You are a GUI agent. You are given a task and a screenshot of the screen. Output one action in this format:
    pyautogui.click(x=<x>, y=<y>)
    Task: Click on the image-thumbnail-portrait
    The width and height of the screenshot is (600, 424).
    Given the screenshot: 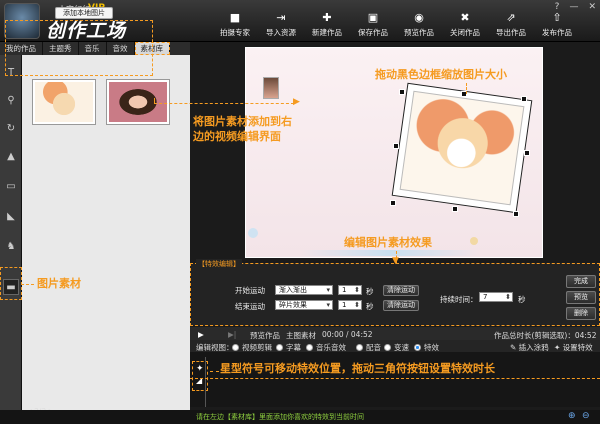 What is the action you would take?
    pyautogui.click(x=138, y=102)
    